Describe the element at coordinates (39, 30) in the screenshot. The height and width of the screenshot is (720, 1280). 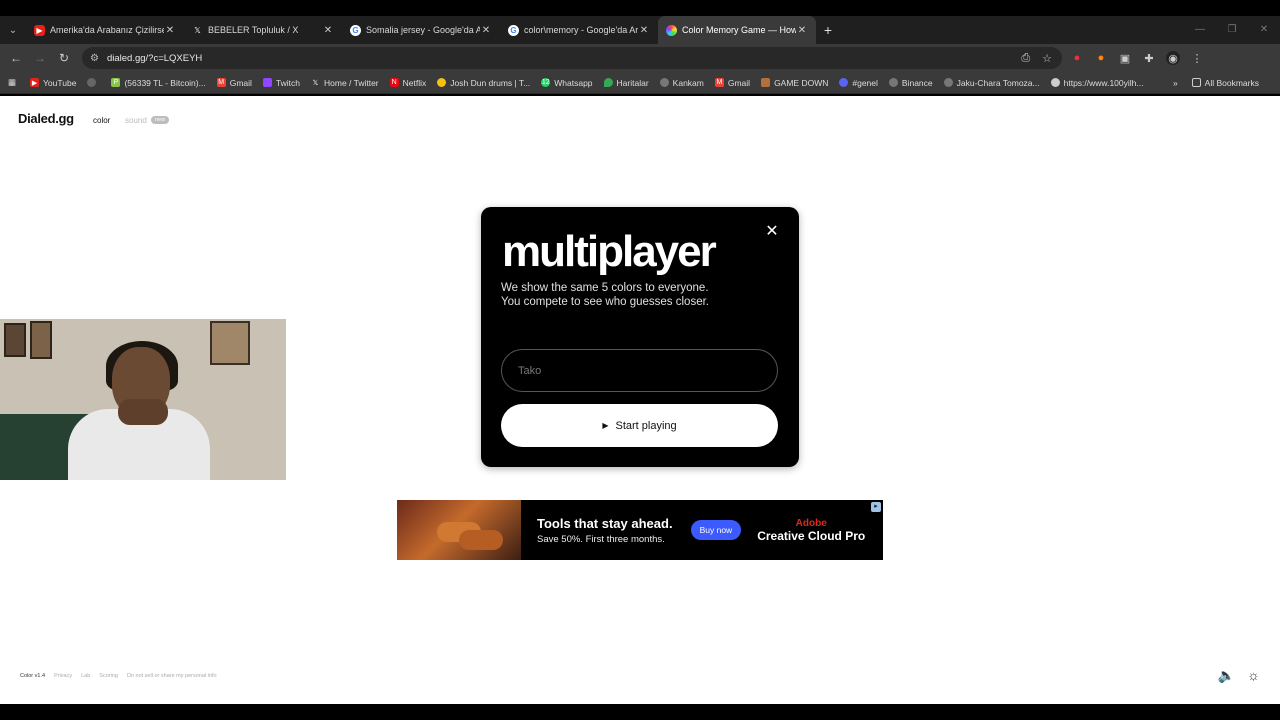
I see `youtube-icon: ▶` at that location.